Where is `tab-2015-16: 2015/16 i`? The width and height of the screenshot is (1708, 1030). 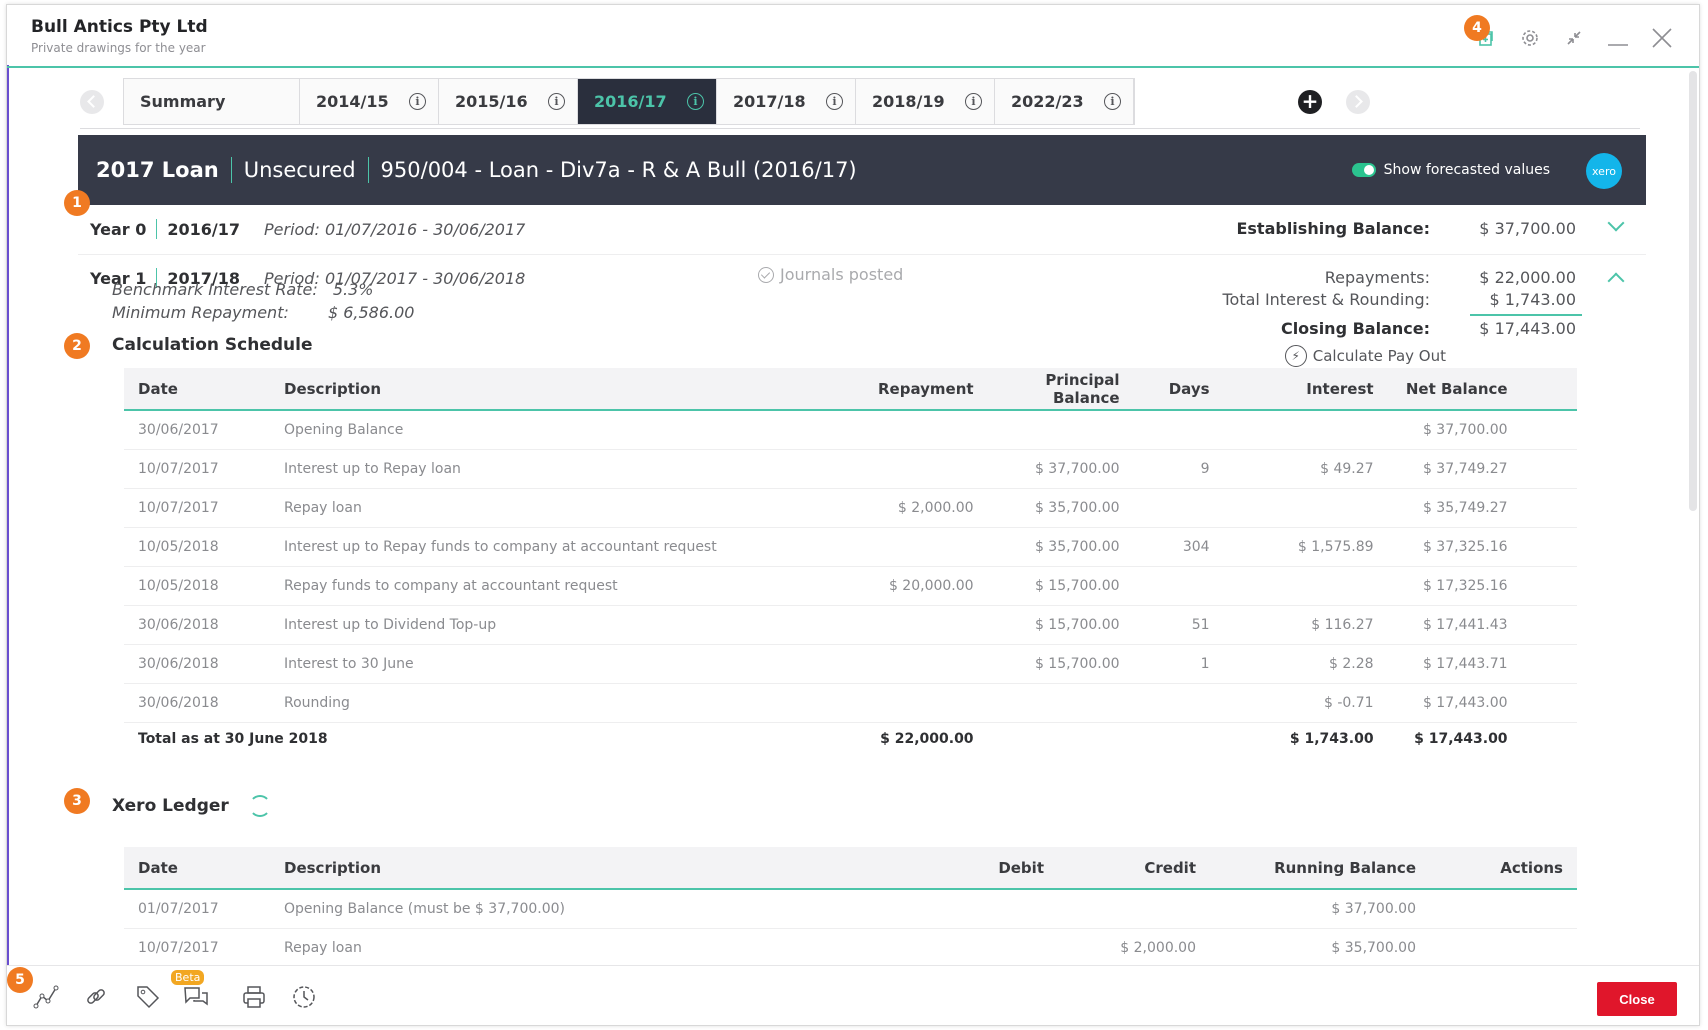 tab-2015-16: 2015/16 i is located at coordinates (508, 101).